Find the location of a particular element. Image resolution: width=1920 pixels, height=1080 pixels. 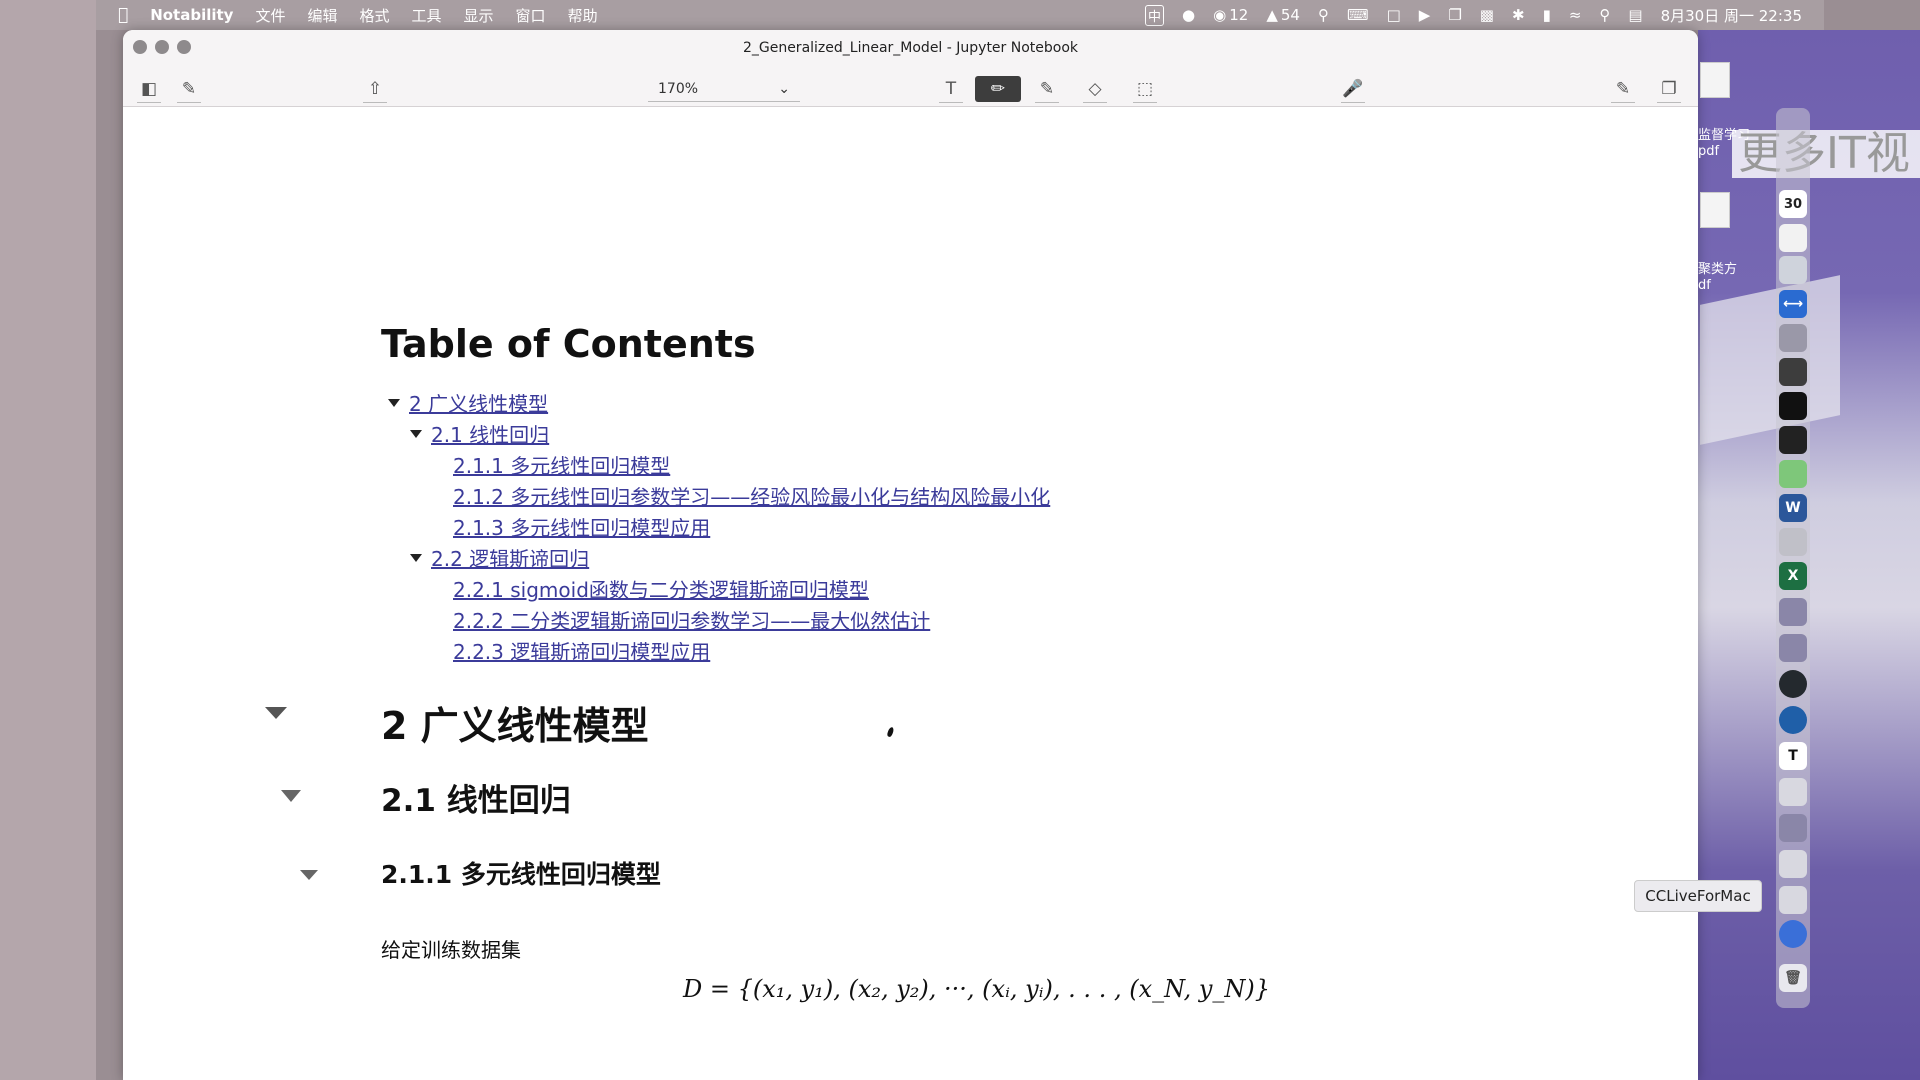

sidebar-toggle-icon: ◧ is located at coordinates (149, 89).